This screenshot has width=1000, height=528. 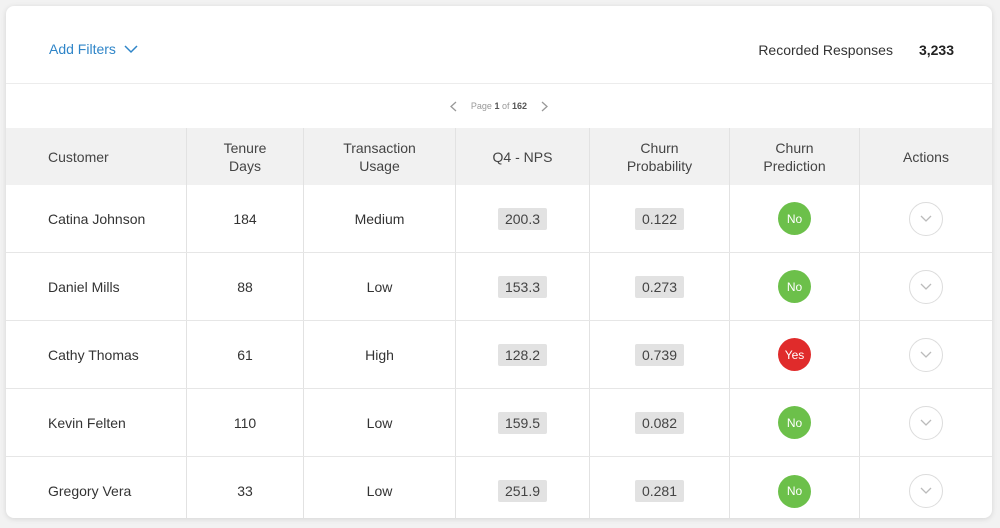 I want to click on tenure-days: 33, so click(x=245, y=487).